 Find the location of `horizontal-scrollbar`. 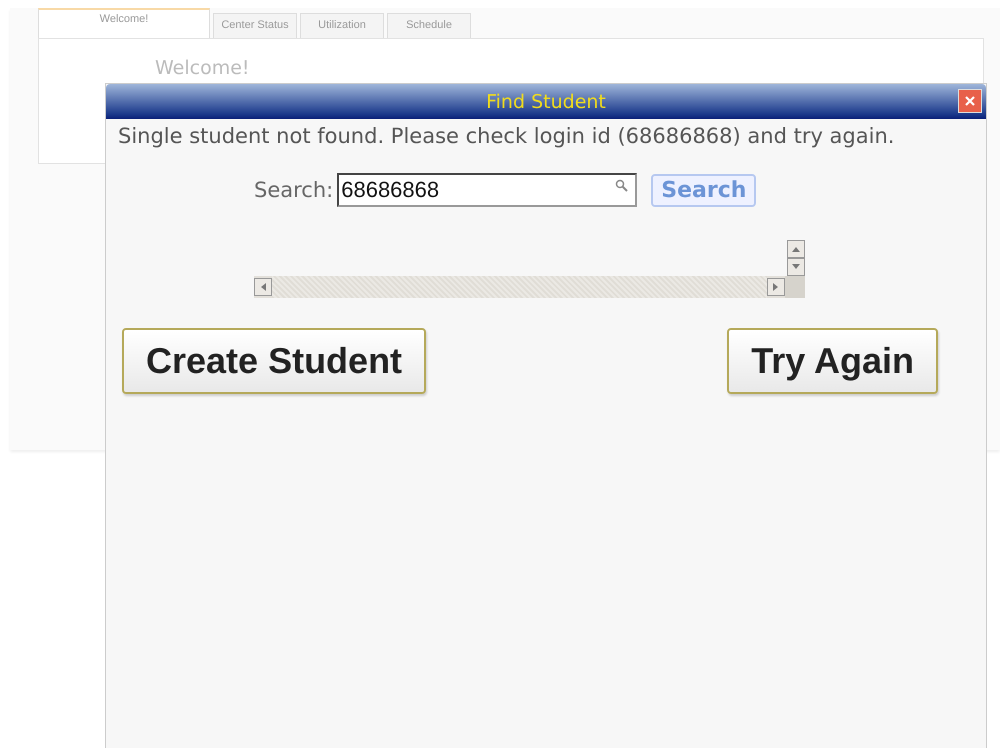

horizontal-scrollbar is located at coordinates (519, 287).